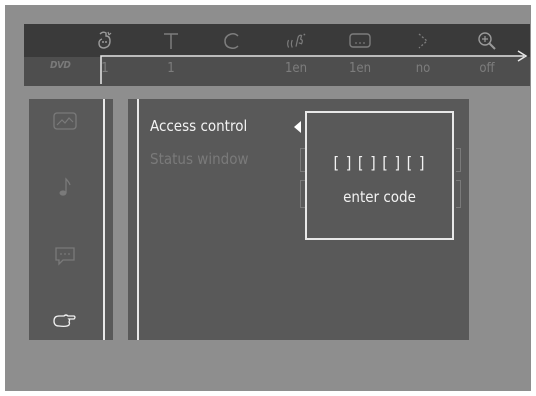 This screenshot has width=536, height=396. What do you see at coordinates (379, 162) in the screenshot?
I see `code-digit-slots: [ ] [ ] [ ] [ ]` at bounding box center [379, 162].